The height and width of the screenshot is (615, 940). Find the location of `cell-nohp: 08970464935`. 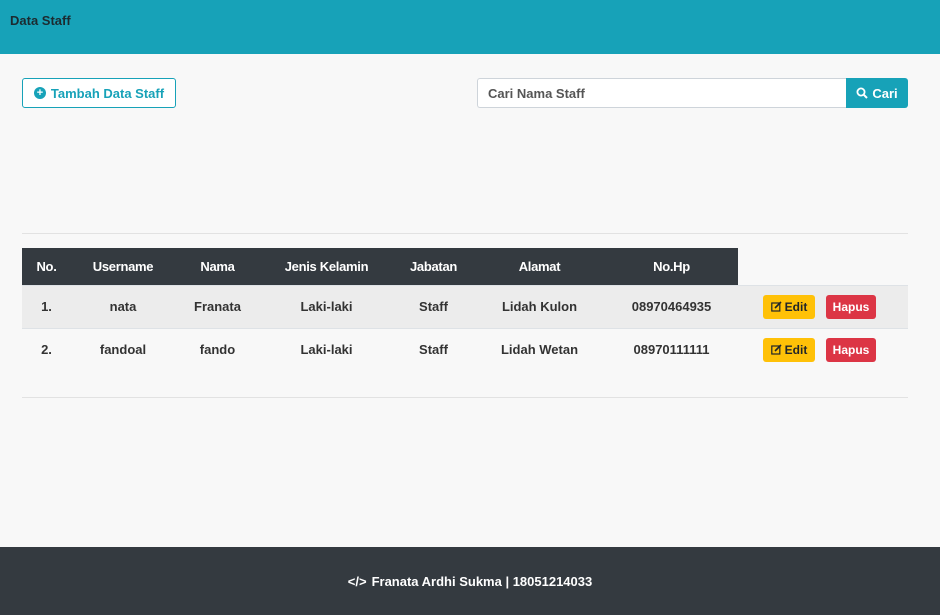

cell-nohp: 08970464935 is located at coordinates (671, 306).